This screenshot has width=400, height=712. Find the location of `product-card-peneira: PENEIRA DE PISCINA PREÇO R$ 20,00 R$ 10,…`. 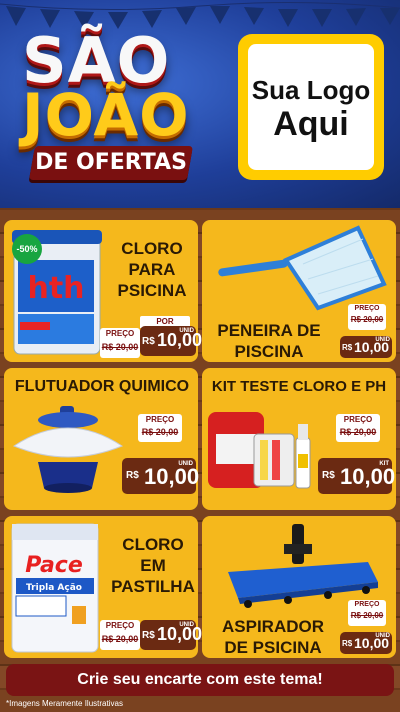

product-card-peneira: PENEIRA DE PISCINA PREÇO R$ 20,00 R$ 10,… is located at coordinates (299, 291).